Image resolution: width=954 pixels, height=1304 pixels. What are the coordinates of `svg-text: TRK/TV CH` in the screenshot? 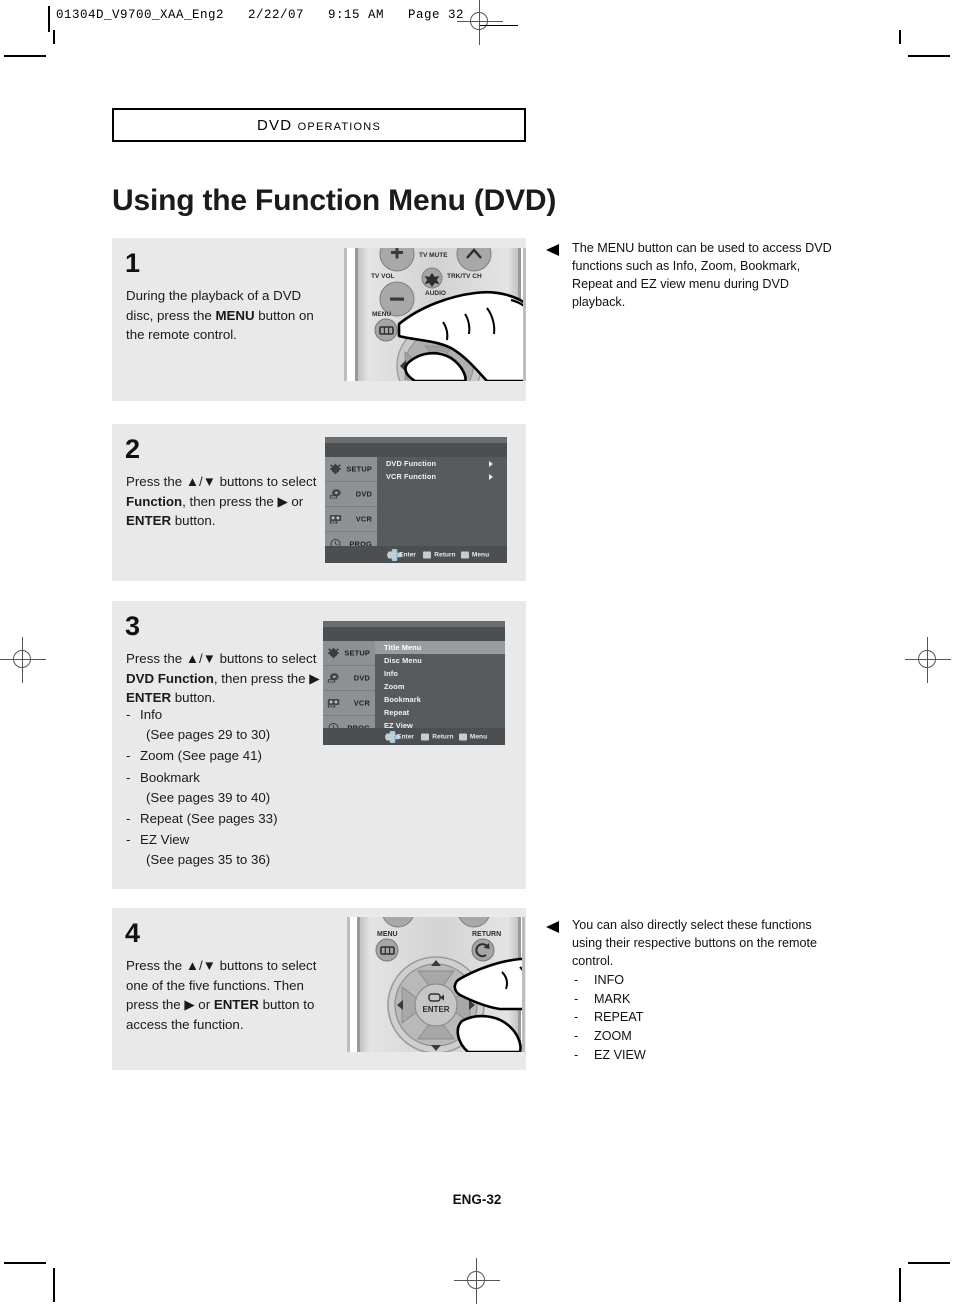 It's located at (464, 276).